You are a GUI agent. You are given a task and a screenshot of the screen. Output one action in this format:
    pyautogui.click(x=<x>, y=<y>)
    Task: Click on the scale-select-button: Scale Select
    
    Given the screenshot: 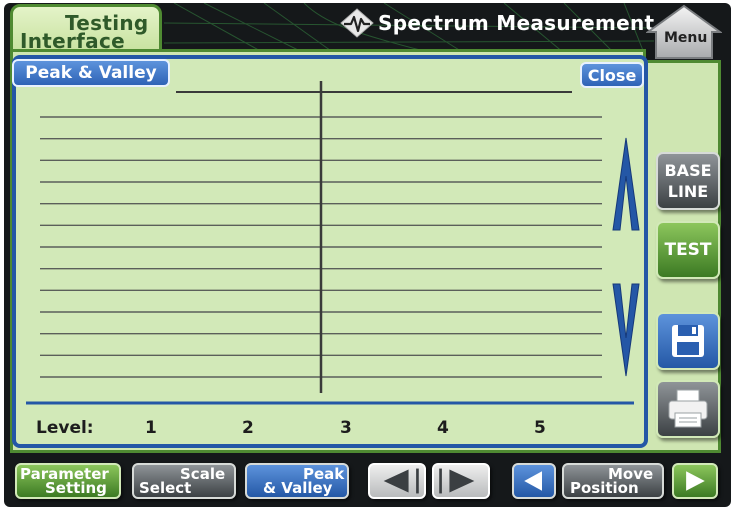 What is the action you would take?
    pyautogui.click(x=184, y=481)
    